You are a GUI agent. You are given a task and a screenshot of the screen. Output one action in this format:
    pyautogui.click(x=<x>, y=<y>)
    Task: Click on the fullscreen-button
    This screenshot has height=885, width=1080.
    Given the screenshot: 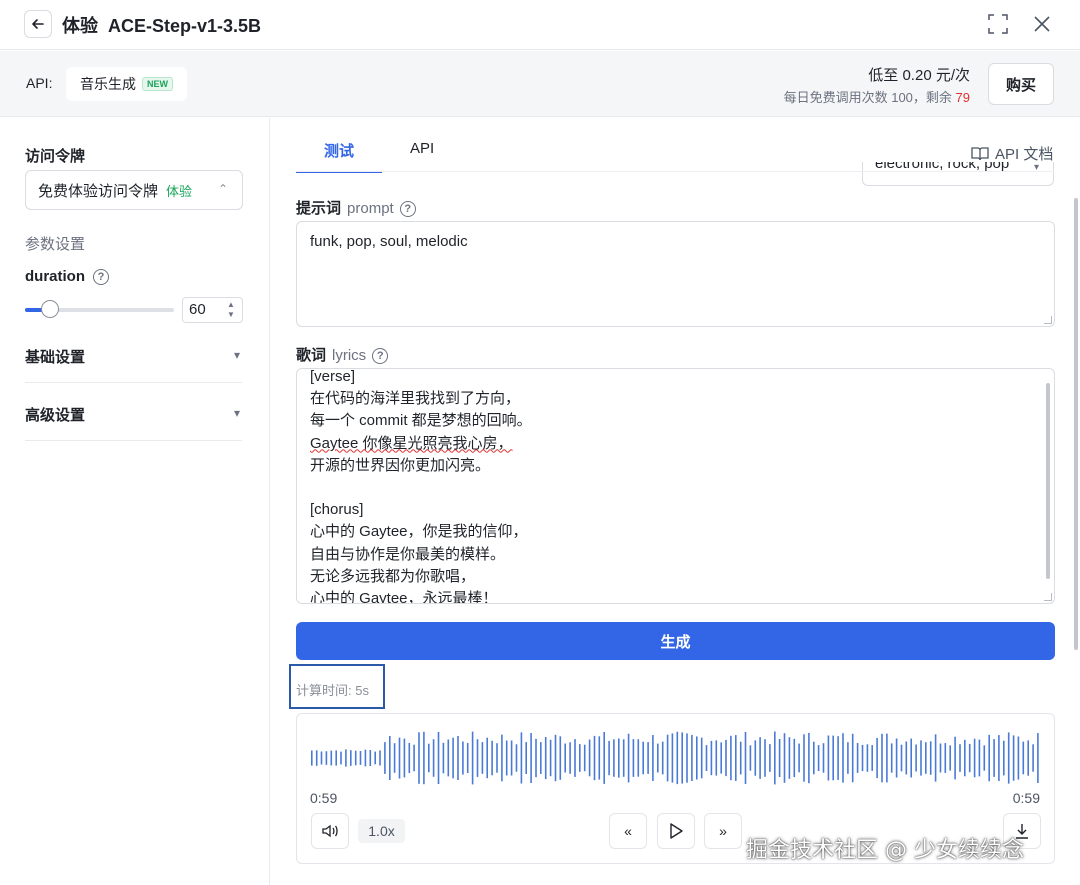 What is the action you would take?
    pyautogui.click(x=998, y=24)
    